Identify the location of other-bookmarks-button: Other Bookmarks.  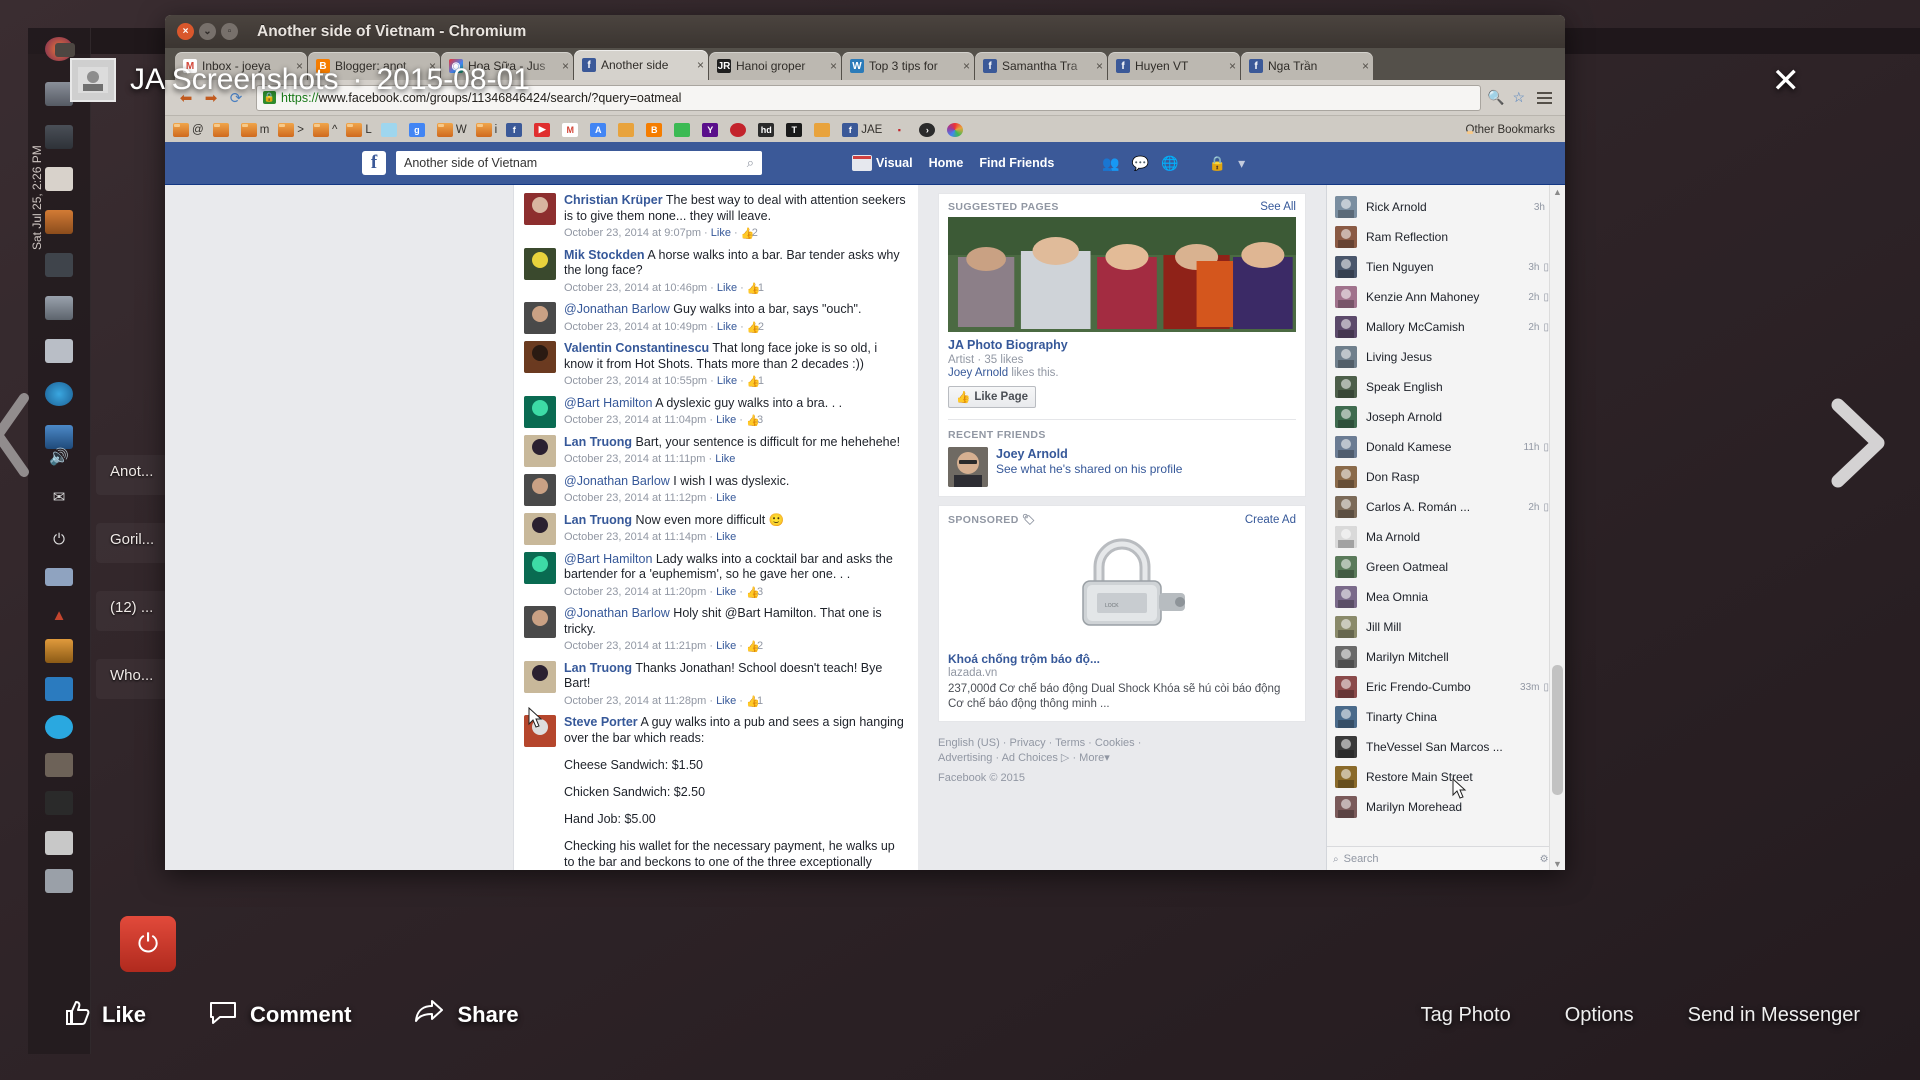
(1510, 130).